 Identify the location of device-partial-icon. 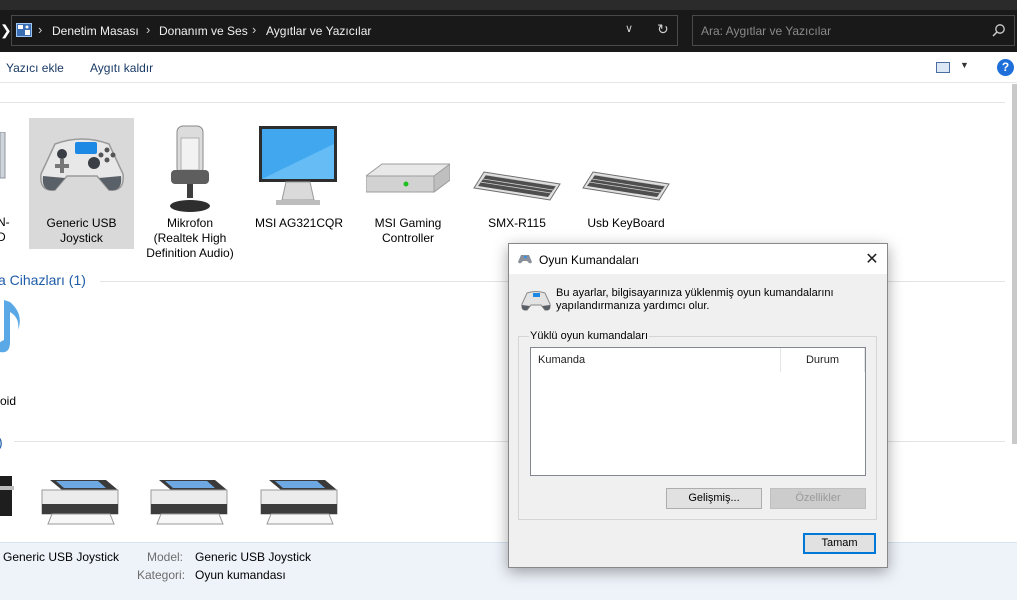
(3, 155).